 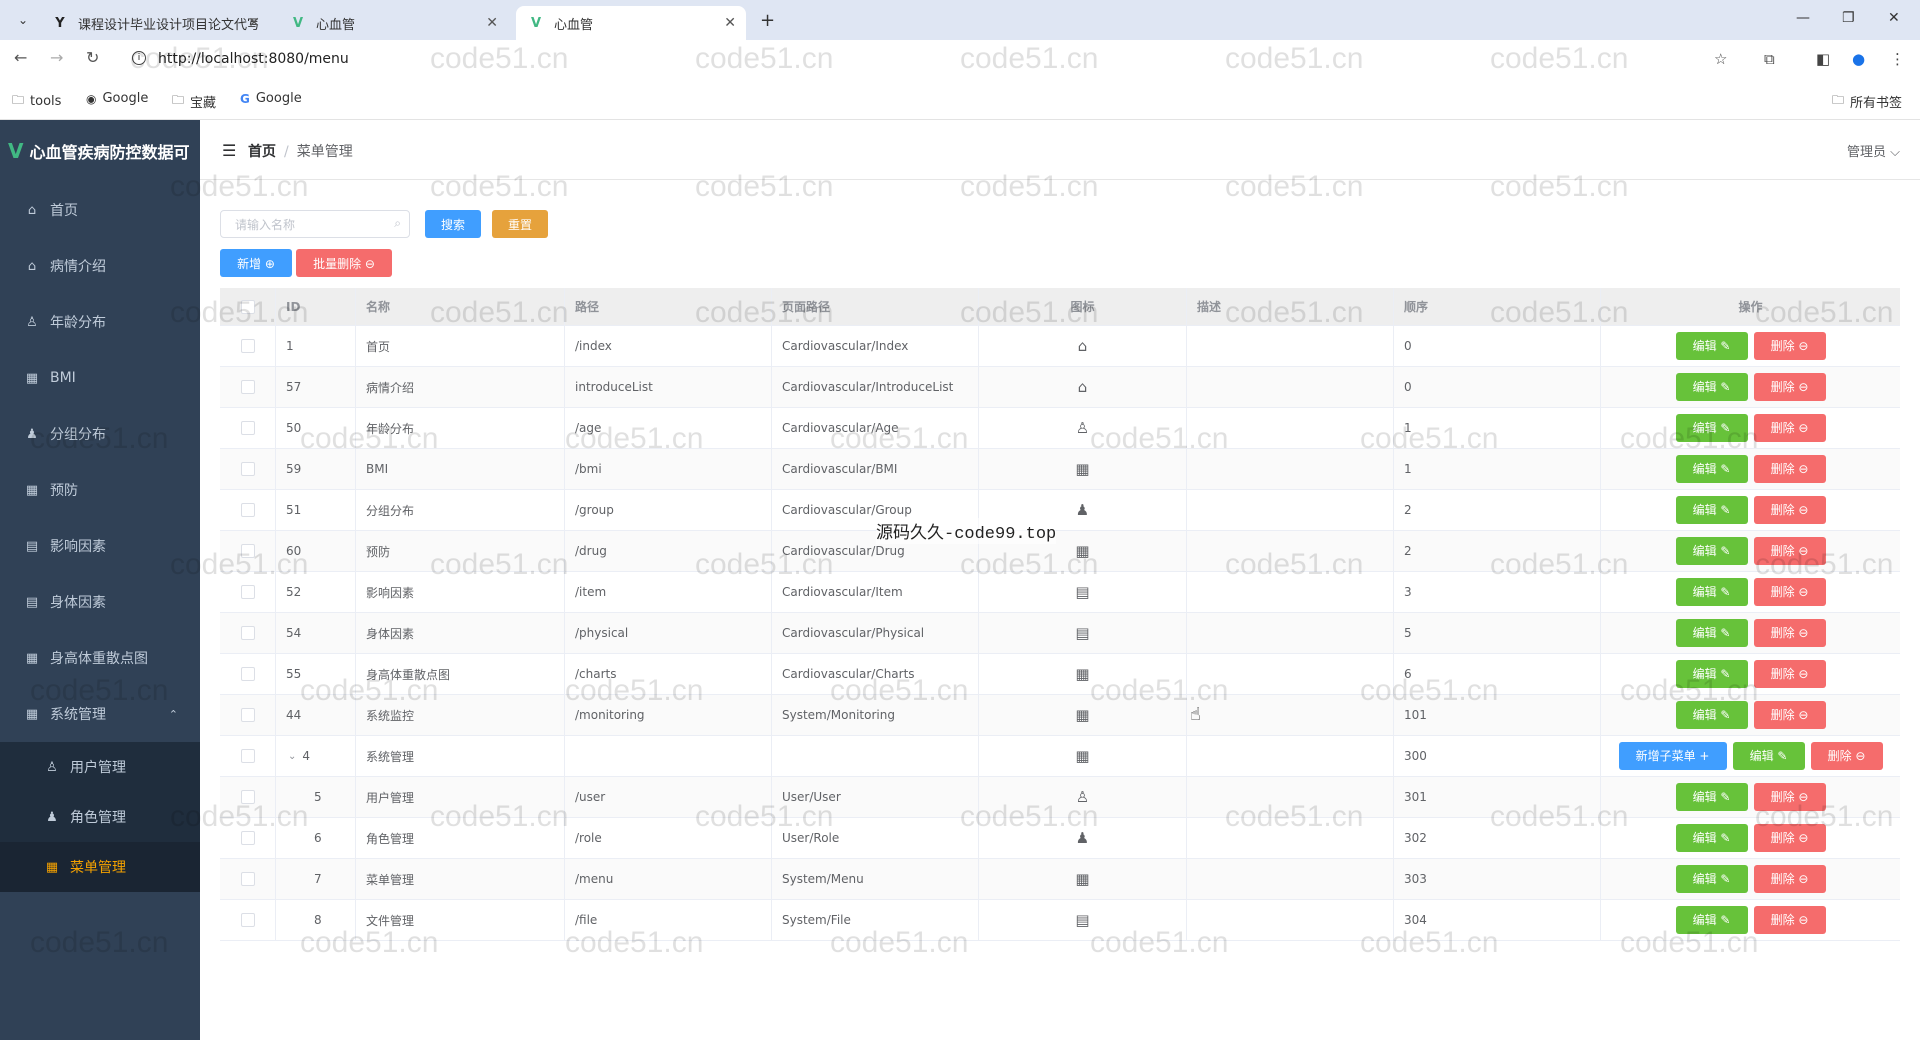 What do you see at coordinates (1823, 59) in the screenshot?
I see `sidepanel-icon: ◧` at bounding box center [1823, 59].